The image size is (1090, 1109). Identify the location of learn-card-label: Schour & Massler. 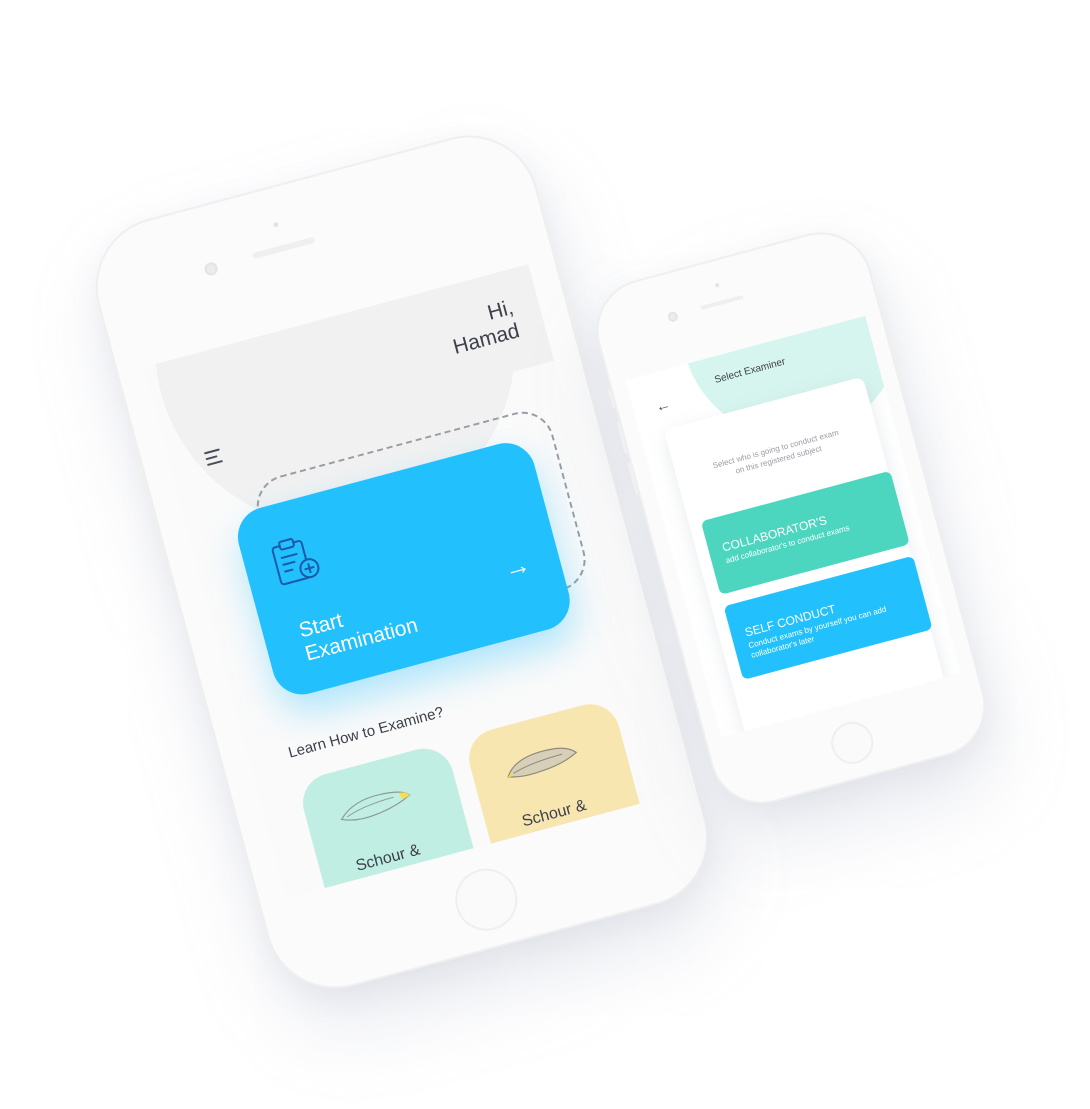
(391, 868).